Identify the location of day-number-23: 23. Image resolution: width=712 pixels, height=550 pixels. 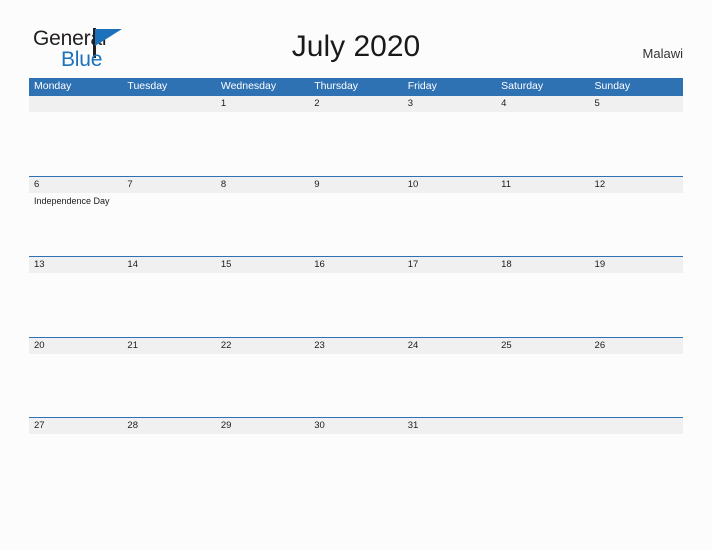
(355, 346).